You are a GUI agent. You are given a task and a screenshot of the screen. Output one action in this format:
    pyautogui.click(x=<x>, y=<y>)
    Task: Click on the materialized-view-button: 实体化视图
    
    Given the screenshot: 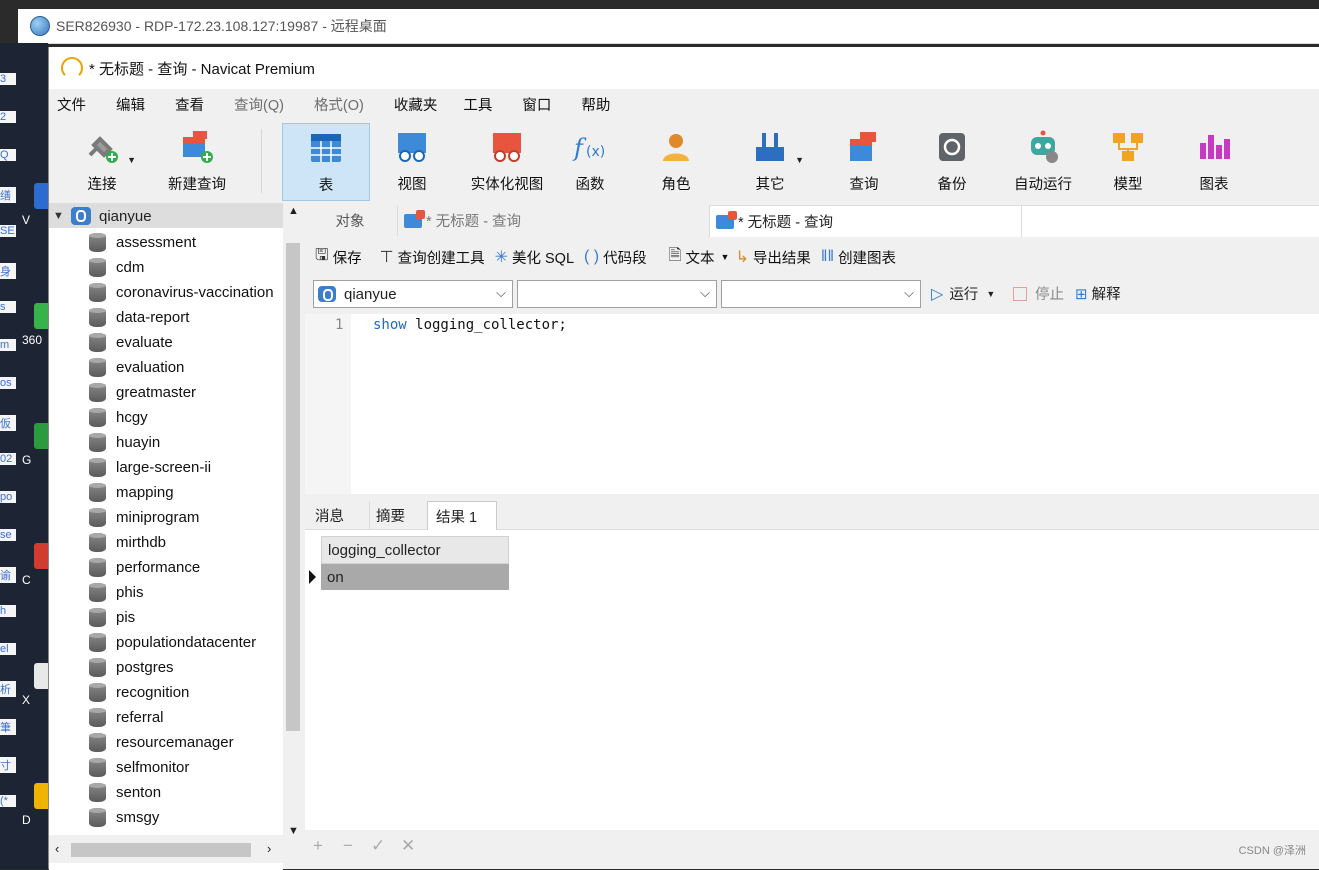 What is the action you would take?
    pyautogui.click(x=507, y=161)
    